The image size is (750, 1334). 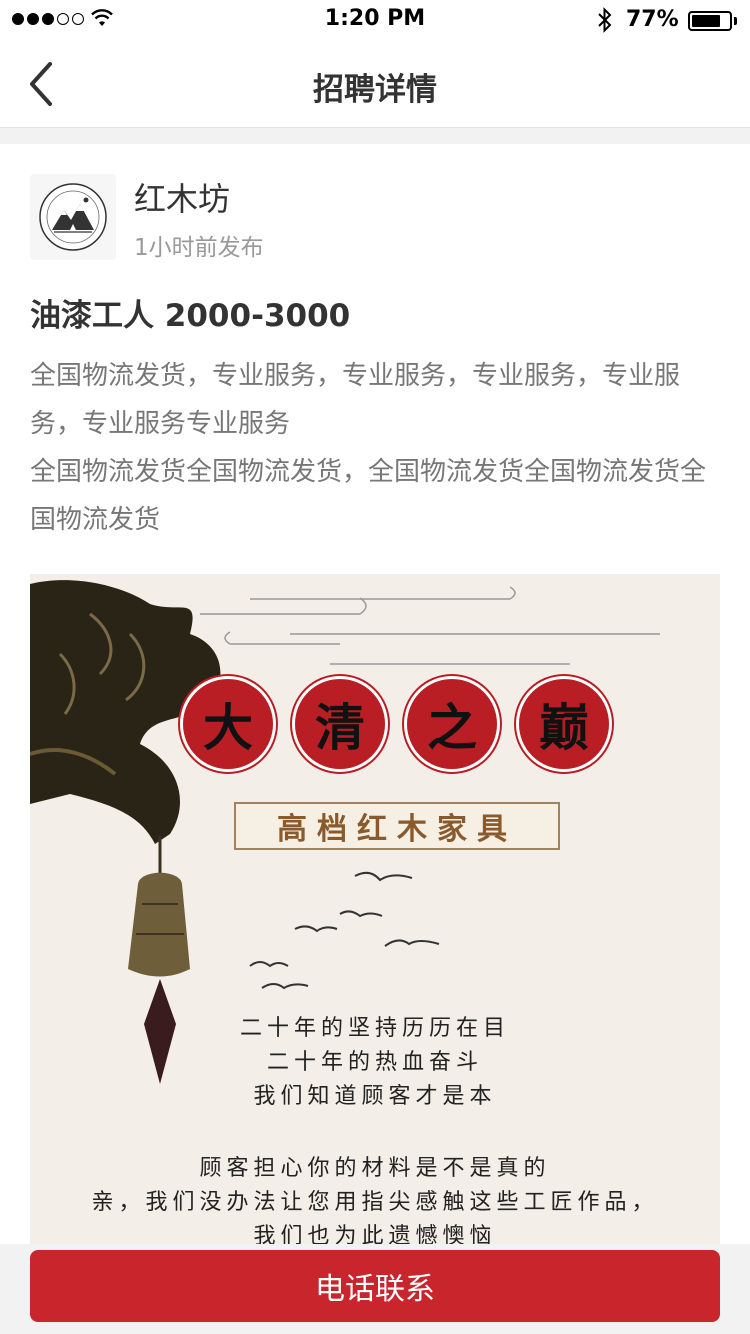 I want to click on poem-line: 我们也为此遗憾懊恼, so click(x=375, y=1234).